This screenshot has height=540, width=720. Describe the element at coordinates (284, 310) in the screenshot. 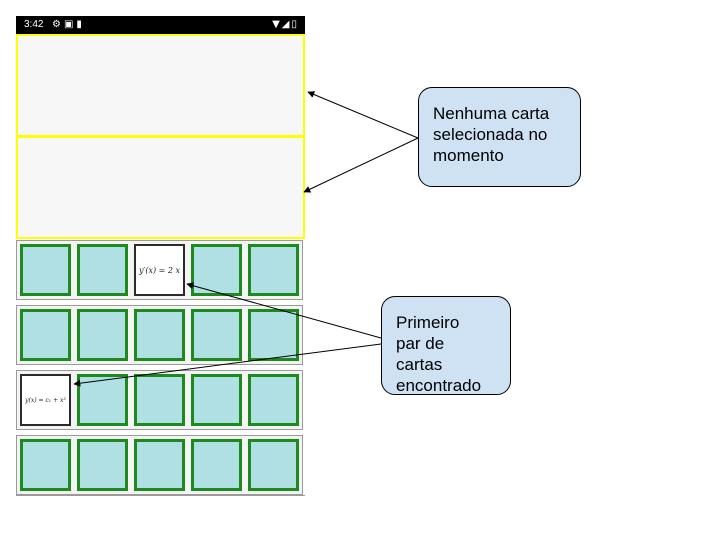

I see `arrow-to-card-top` at that location.